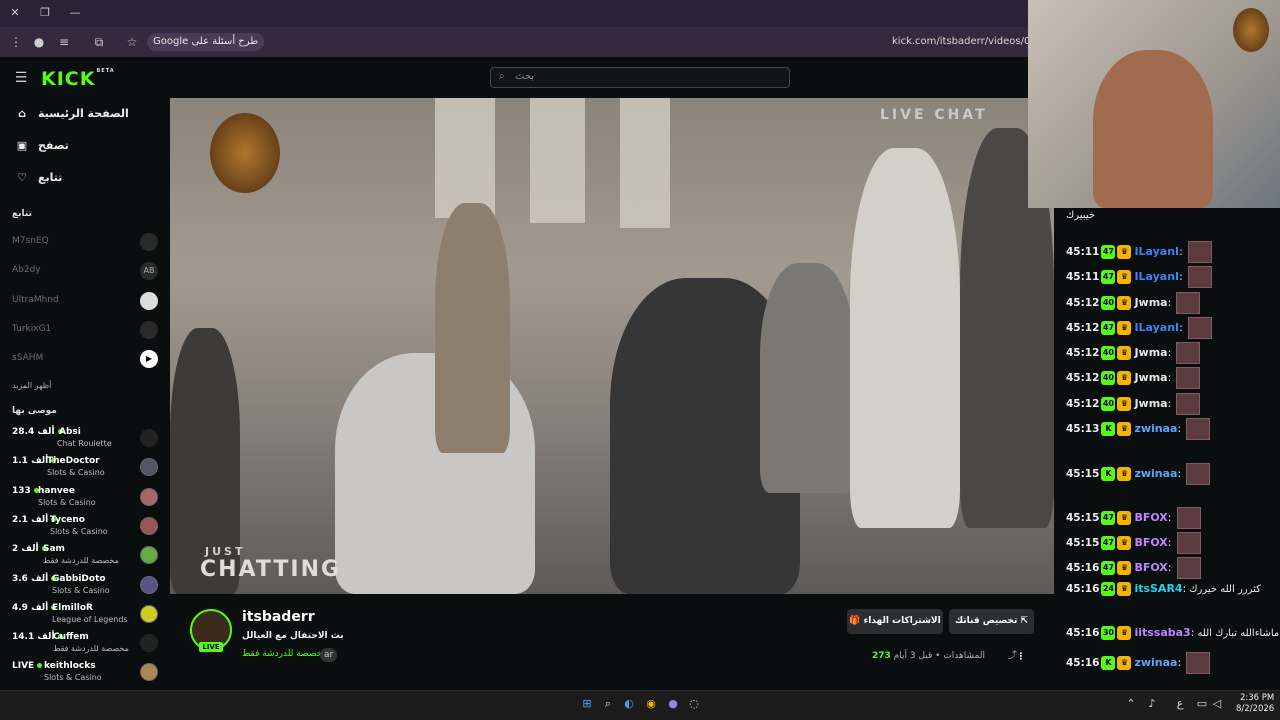  What do you see at coordinates (22, 145) in the screenshot?
I see `browse-icon: ▣` at bounding box center [22, 145].